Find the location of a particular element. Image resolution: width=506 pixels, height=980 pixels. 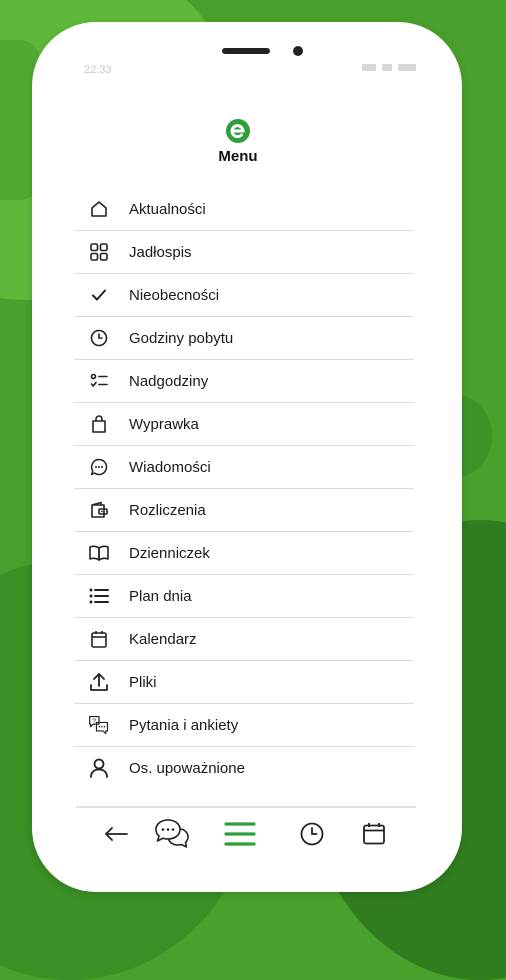

menu-item-label: Plan dnia is located at coordinates (160, 596).